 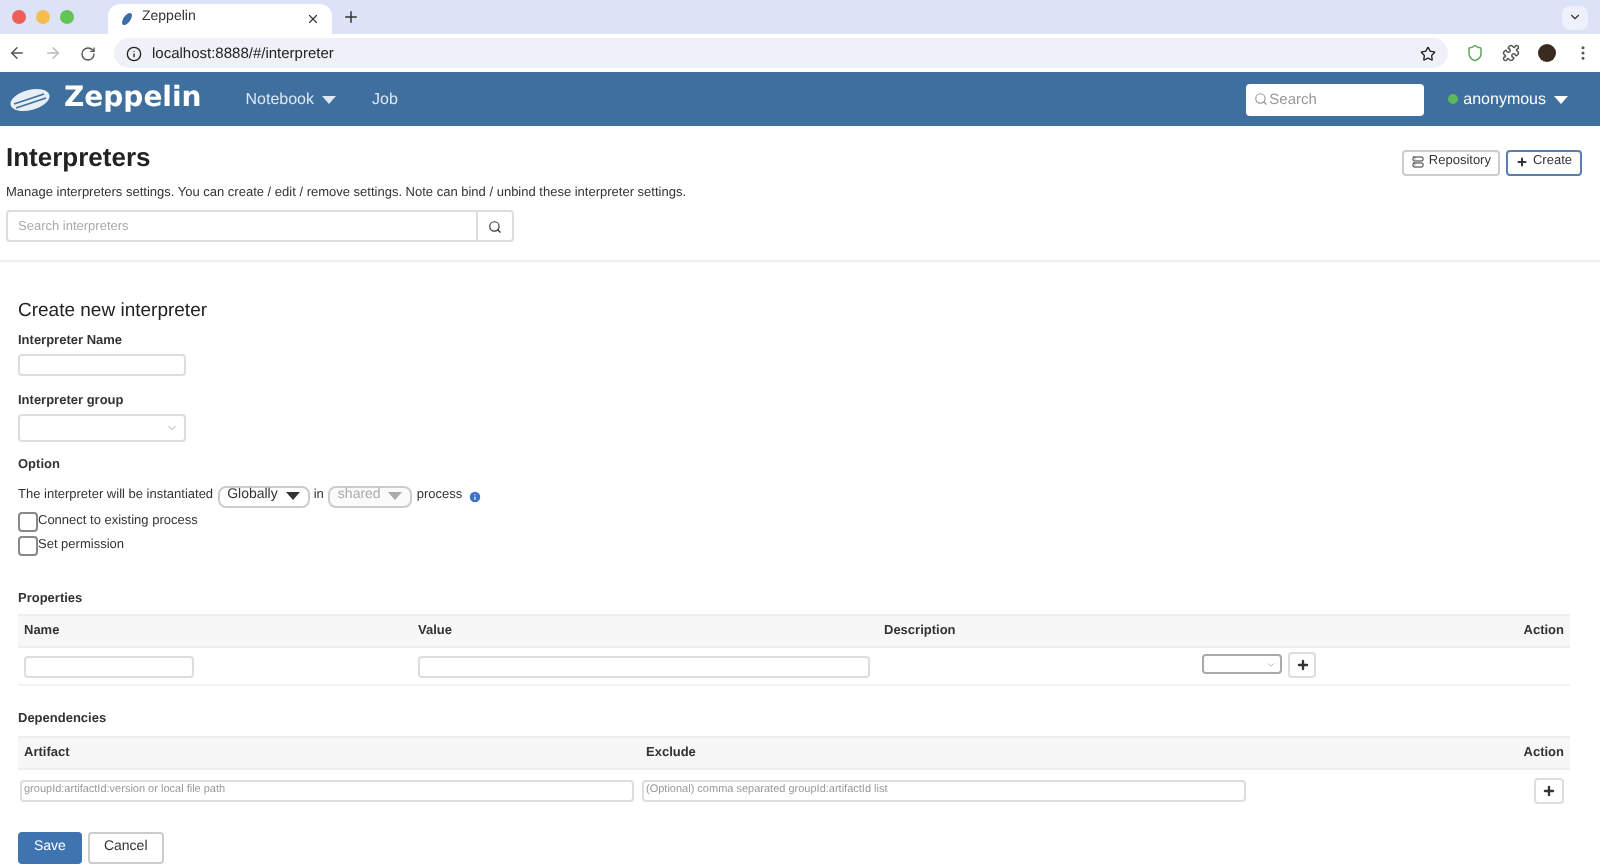 I want to click on user-menu: anonymous, so click(x=1515, y=99).